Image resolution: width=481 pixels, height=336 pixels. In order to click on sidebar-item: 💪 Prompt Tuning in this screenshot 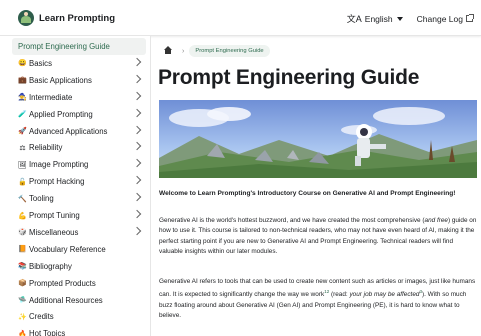, I will do `click(79, 215)`.